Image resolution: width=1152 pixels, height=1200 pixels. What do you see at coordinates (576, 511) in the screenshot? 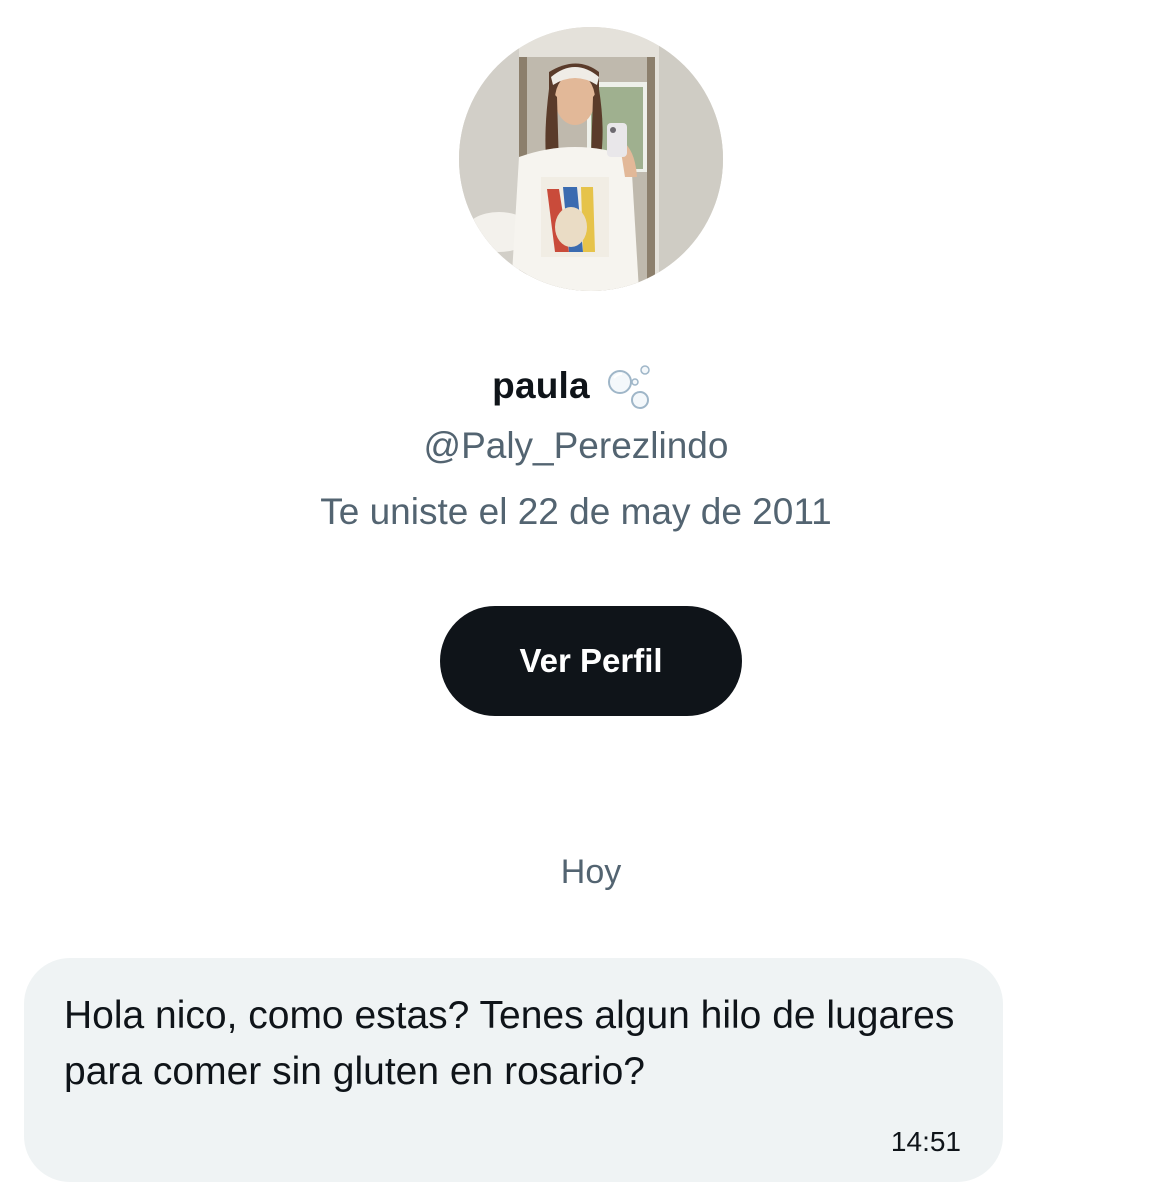
I see `join-date: Te uniste el 22 de may de 2011` at bounding box center [576, 511].